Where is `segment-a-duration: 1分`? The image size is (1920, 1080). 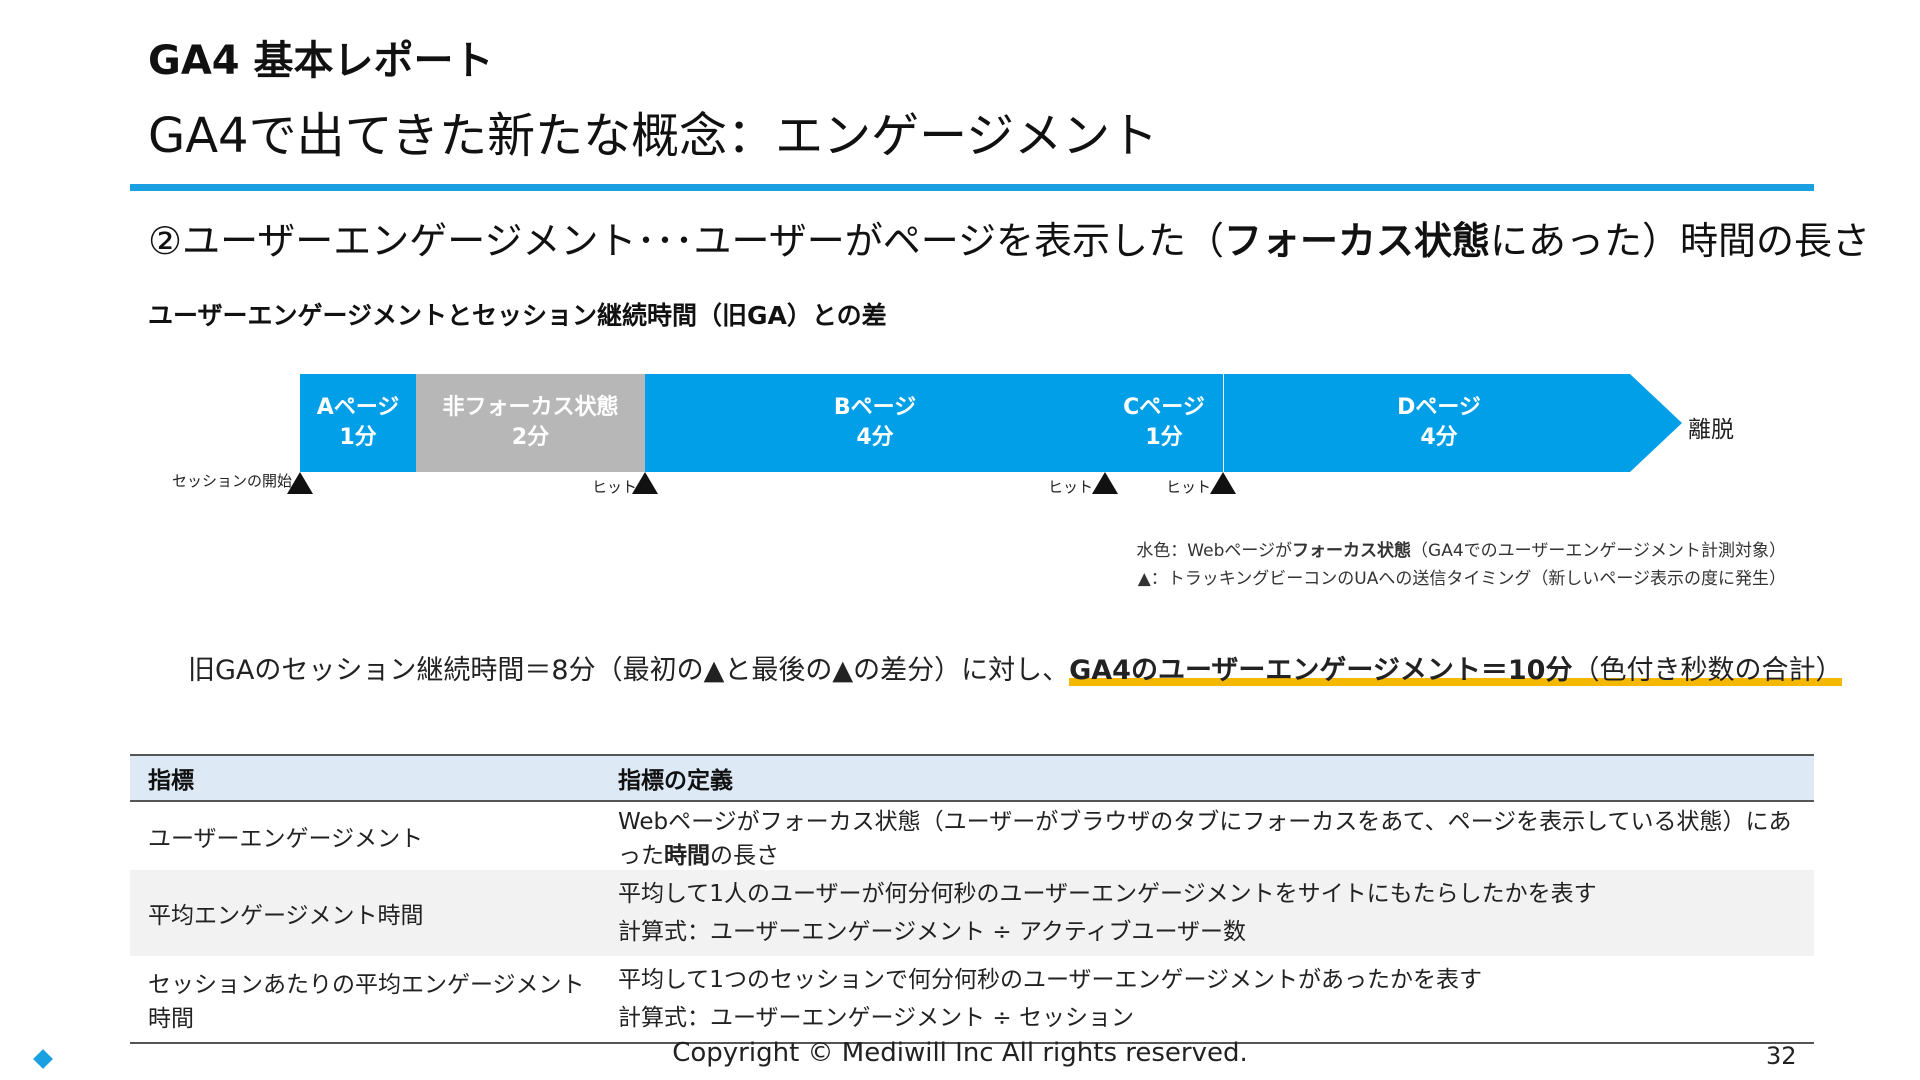
segment-a-duration: 1分 is located at coordinates (358, 437).